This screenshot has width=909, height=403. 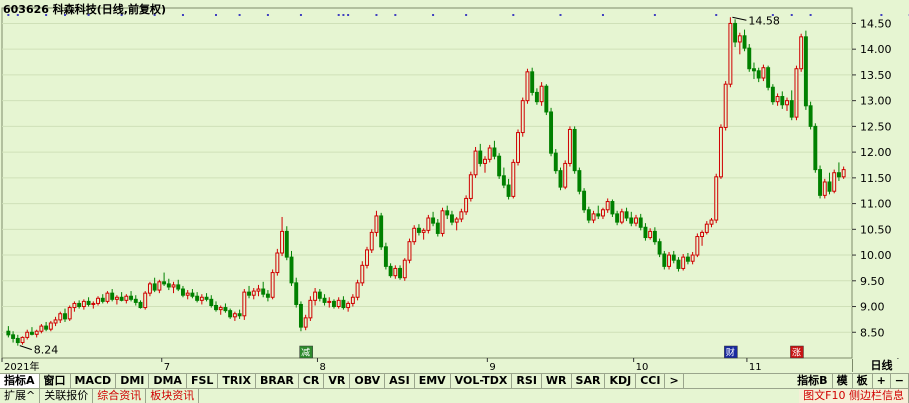 What do you see at coordinates (812, 381) in the screenshot?
I see `toolbar-right-button: 指标B` at bounding box center [812, 381].